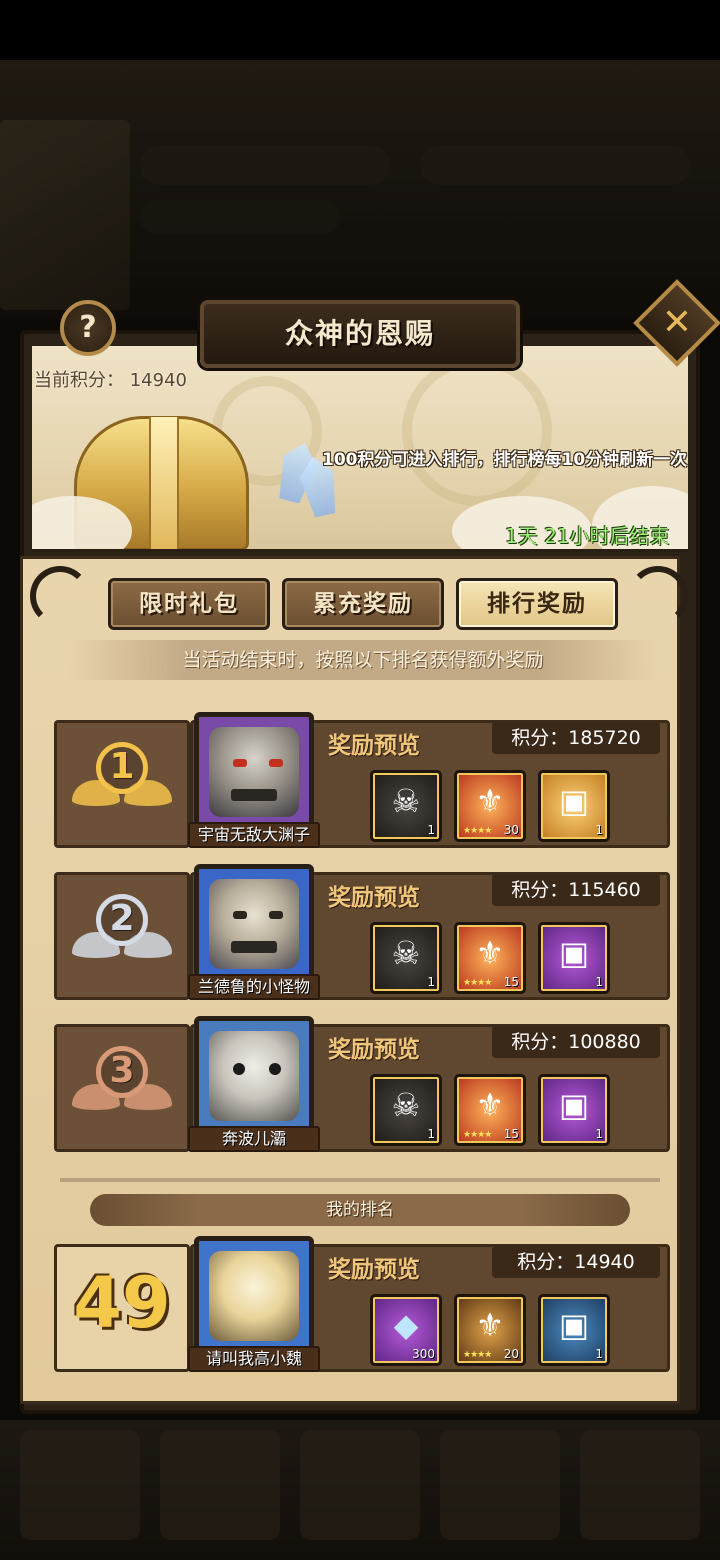 The width and height of the screenshot is (720, 1560). I want to click on player-name: 兰德鲁的小怪物, so click(254, 987).